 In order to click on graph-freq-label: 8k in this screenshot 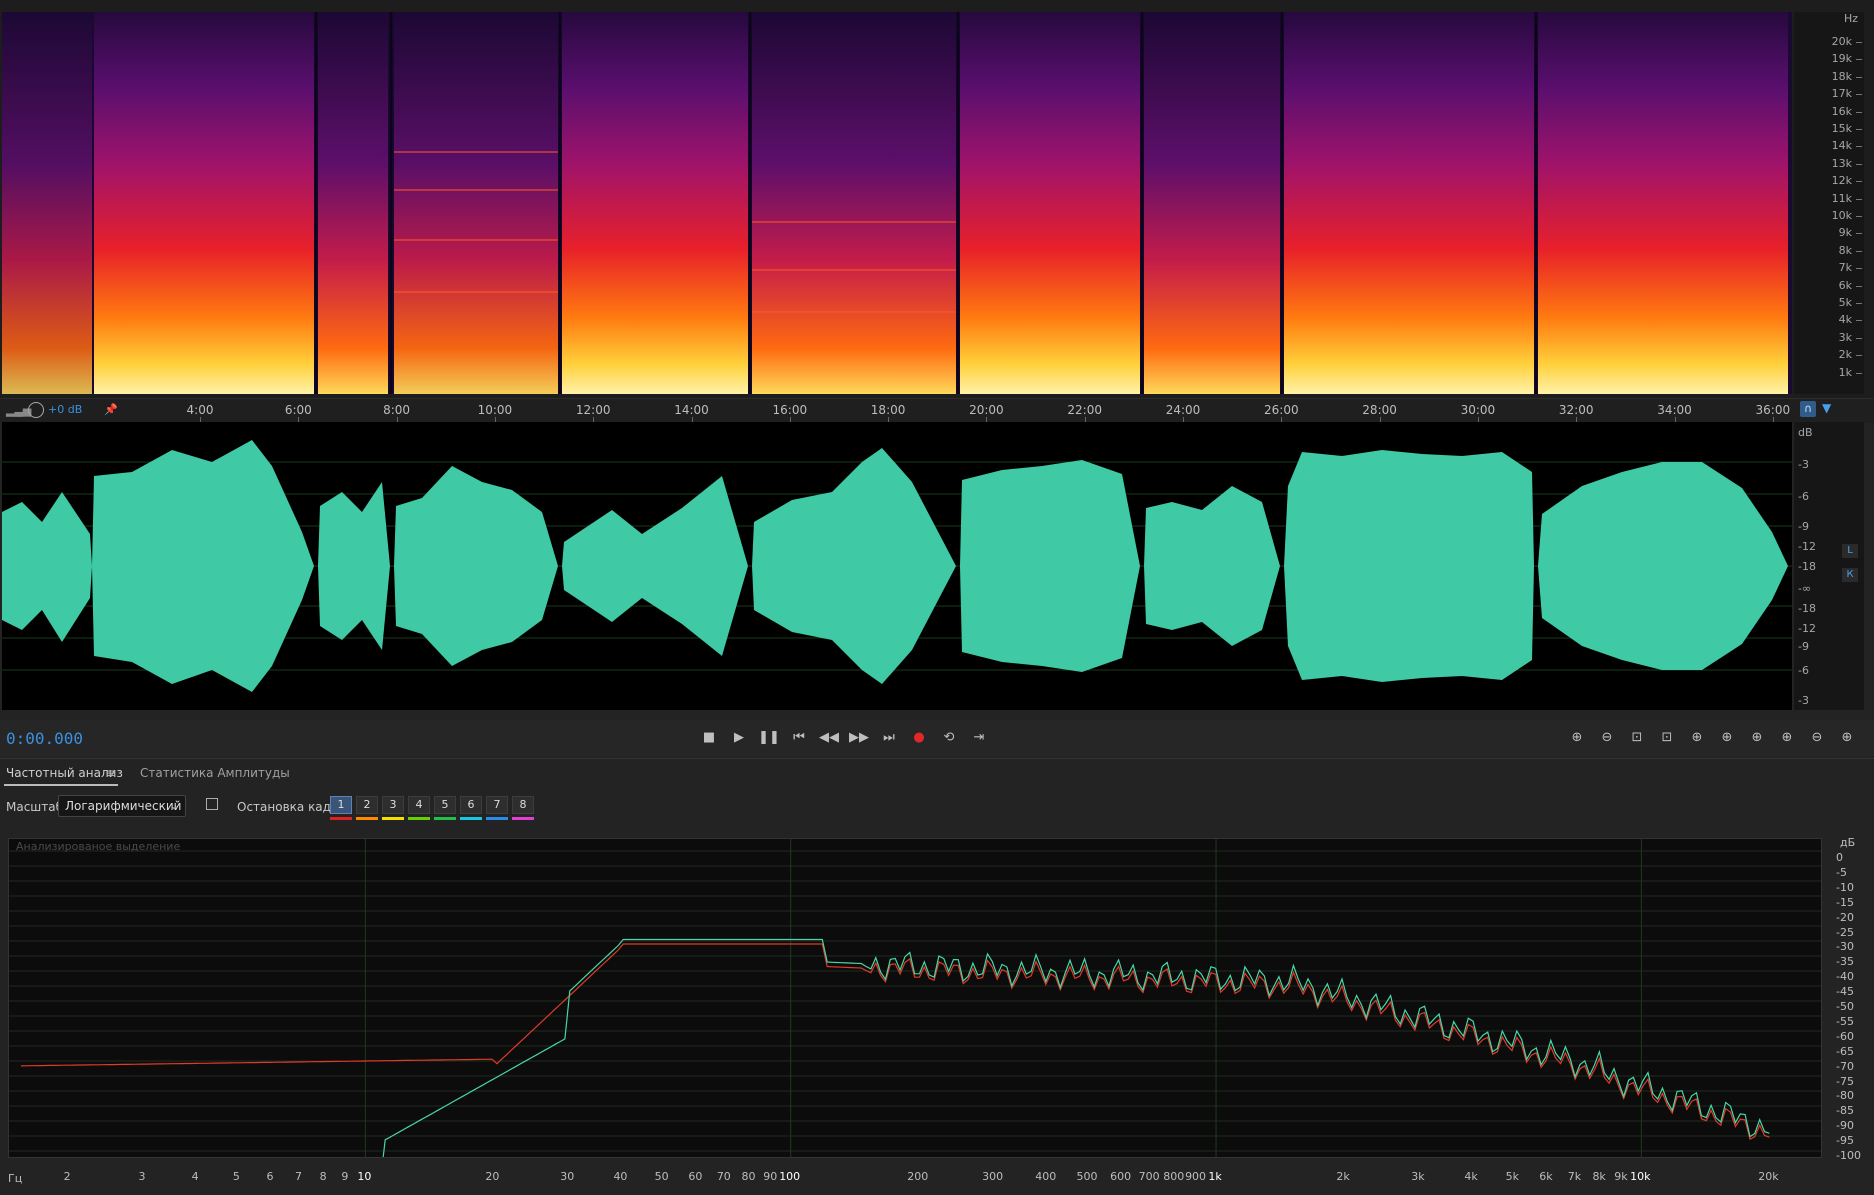, I will do `click(1599, 1176)`.